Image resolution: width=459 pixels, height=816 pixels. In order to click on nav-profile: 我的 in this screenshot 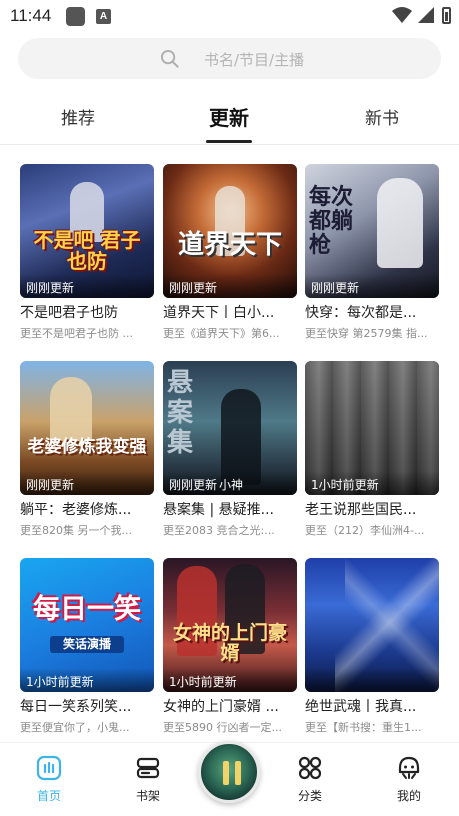, I will do `click(409, 779)`.